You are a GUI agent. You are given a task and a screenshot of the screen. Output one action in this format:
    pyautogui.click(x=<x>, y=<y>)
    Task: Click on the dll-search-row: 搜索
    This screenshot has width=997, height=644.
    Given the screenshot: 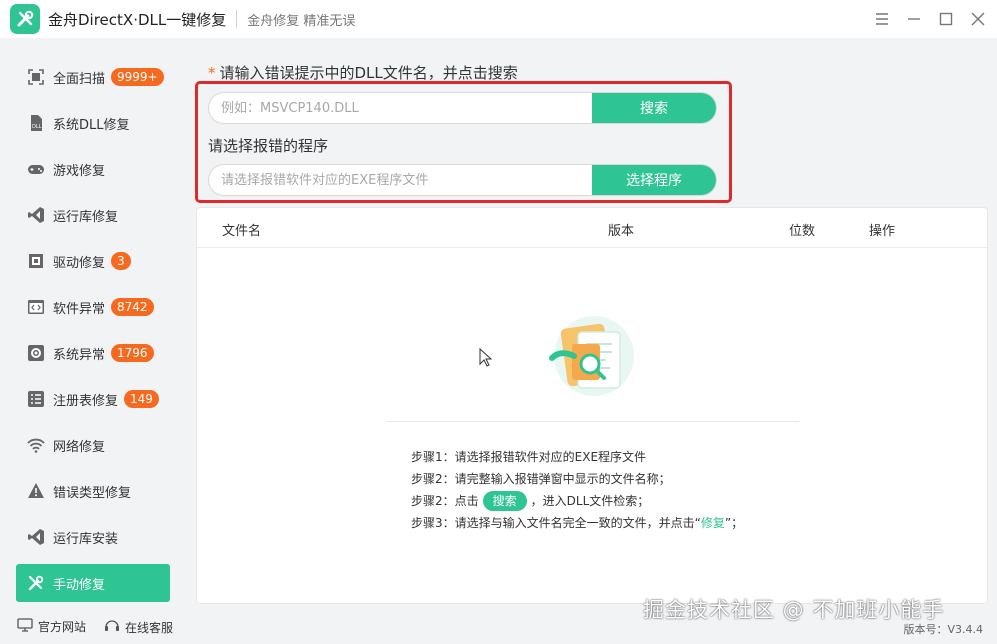 What is the action you would take?
    pyautogui.click(x=462, y=108)
    